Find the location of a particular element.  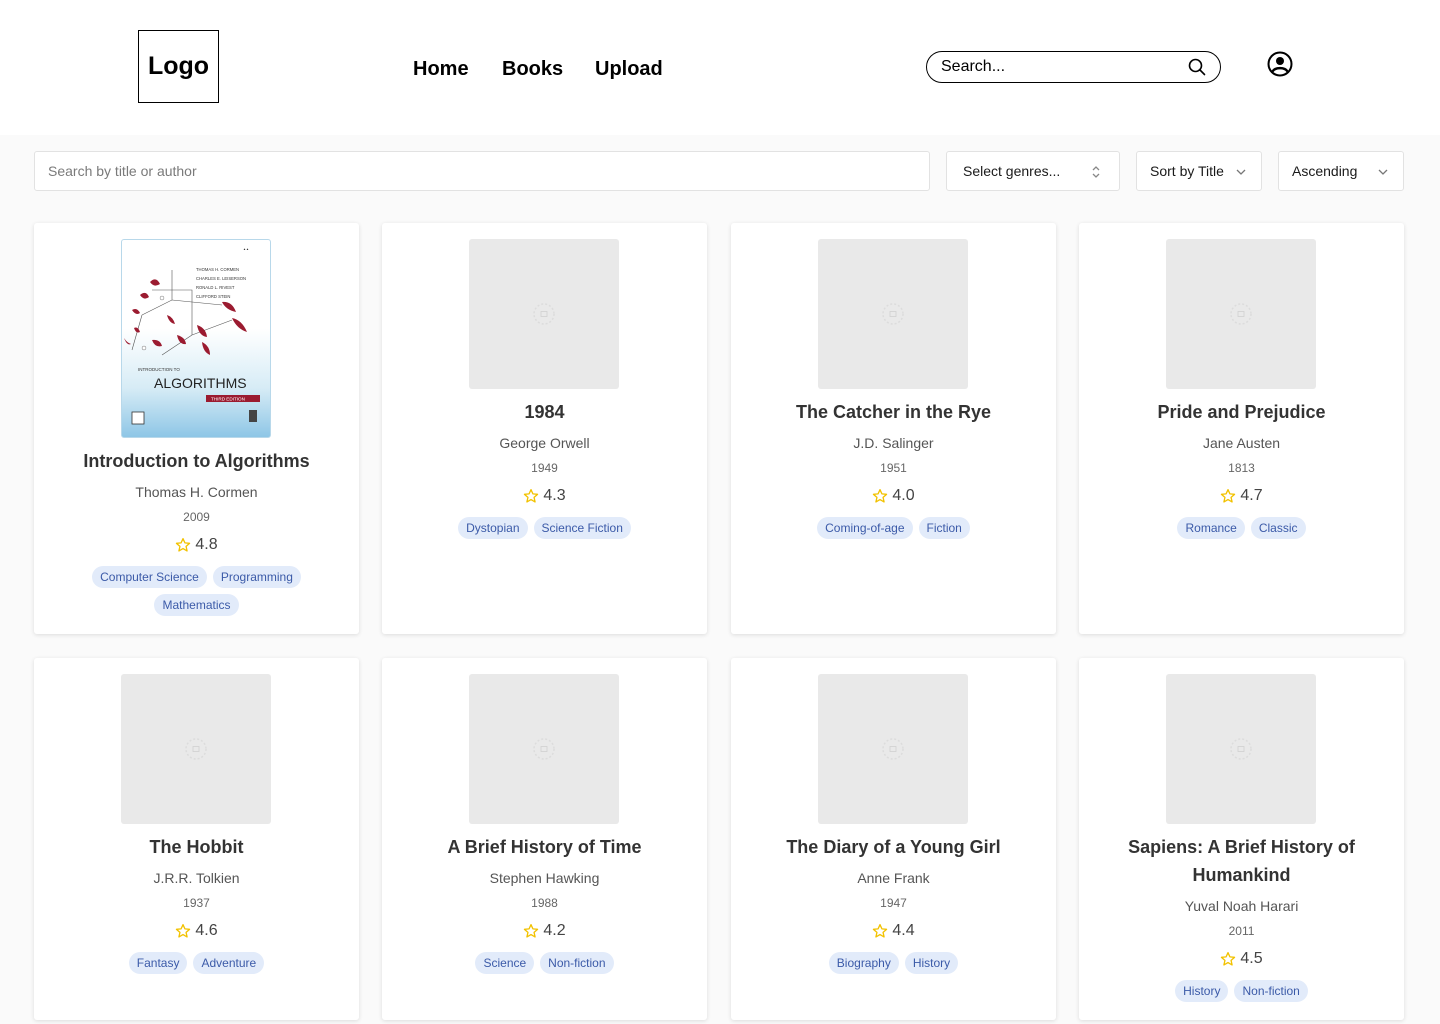

genre-tags: Coming-of-age Fiction is located at coordinates (893, 528).